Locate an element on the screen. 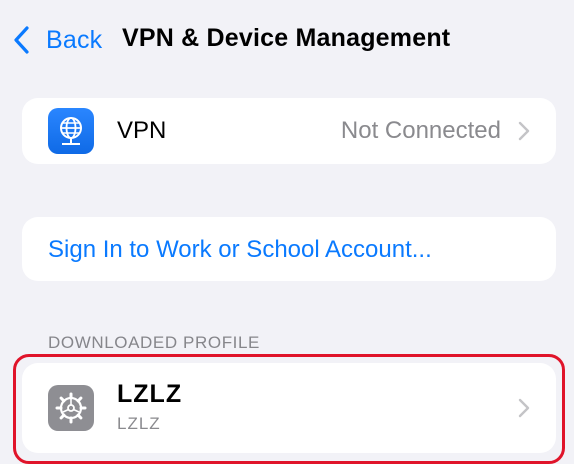  back-button: Back is located at coordinates (57, 40).